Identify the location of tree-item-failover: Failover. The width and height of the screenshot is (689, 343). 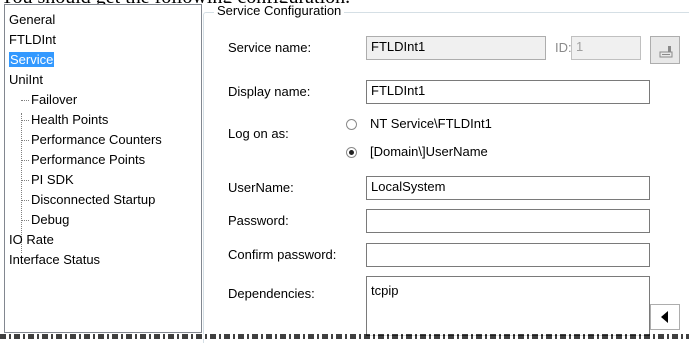
(49, 100).